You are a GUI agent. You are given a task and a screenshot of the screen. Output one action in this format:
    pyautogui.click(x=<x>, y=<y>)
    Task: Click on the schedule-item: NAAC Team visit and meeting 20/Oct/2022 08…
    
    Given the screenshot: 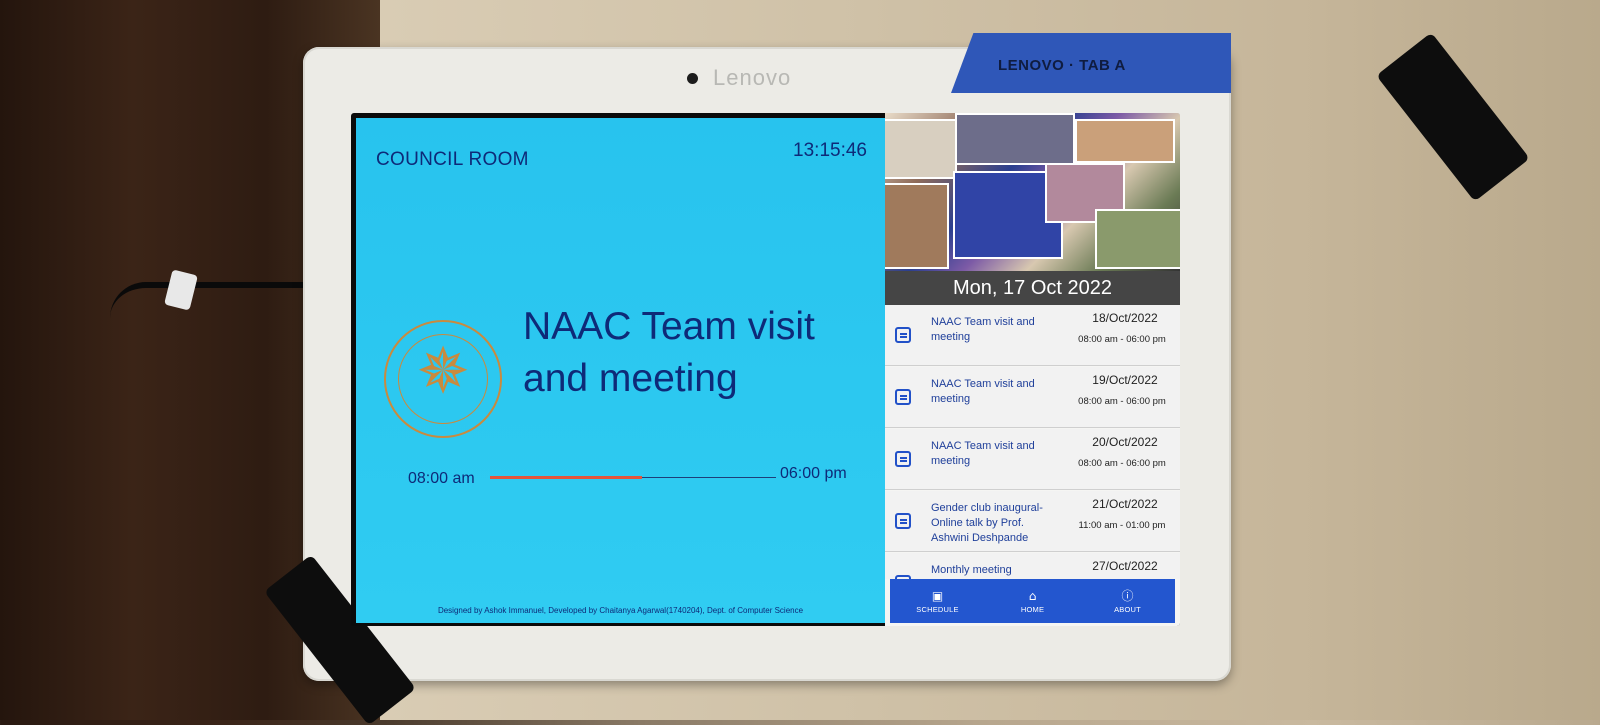 What is the action you would take?
    pyautogui.click(x=1032, y=459)
    